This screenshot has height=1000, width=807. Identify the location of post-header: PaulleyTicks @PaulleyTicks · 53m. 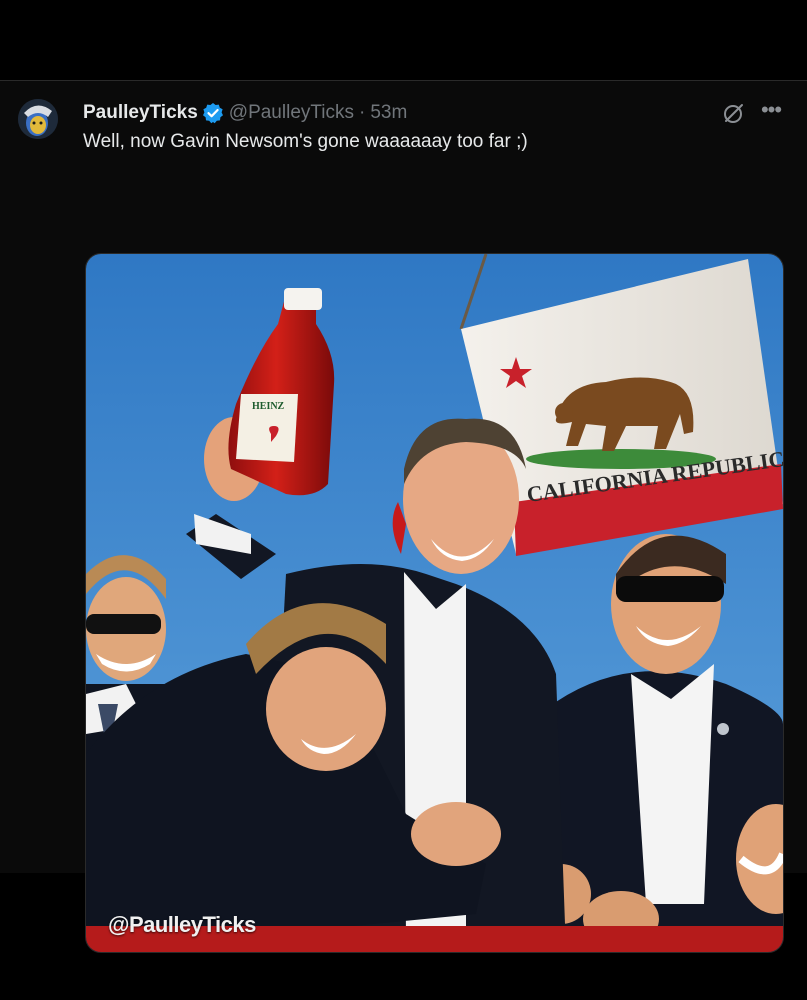
(245, 113).